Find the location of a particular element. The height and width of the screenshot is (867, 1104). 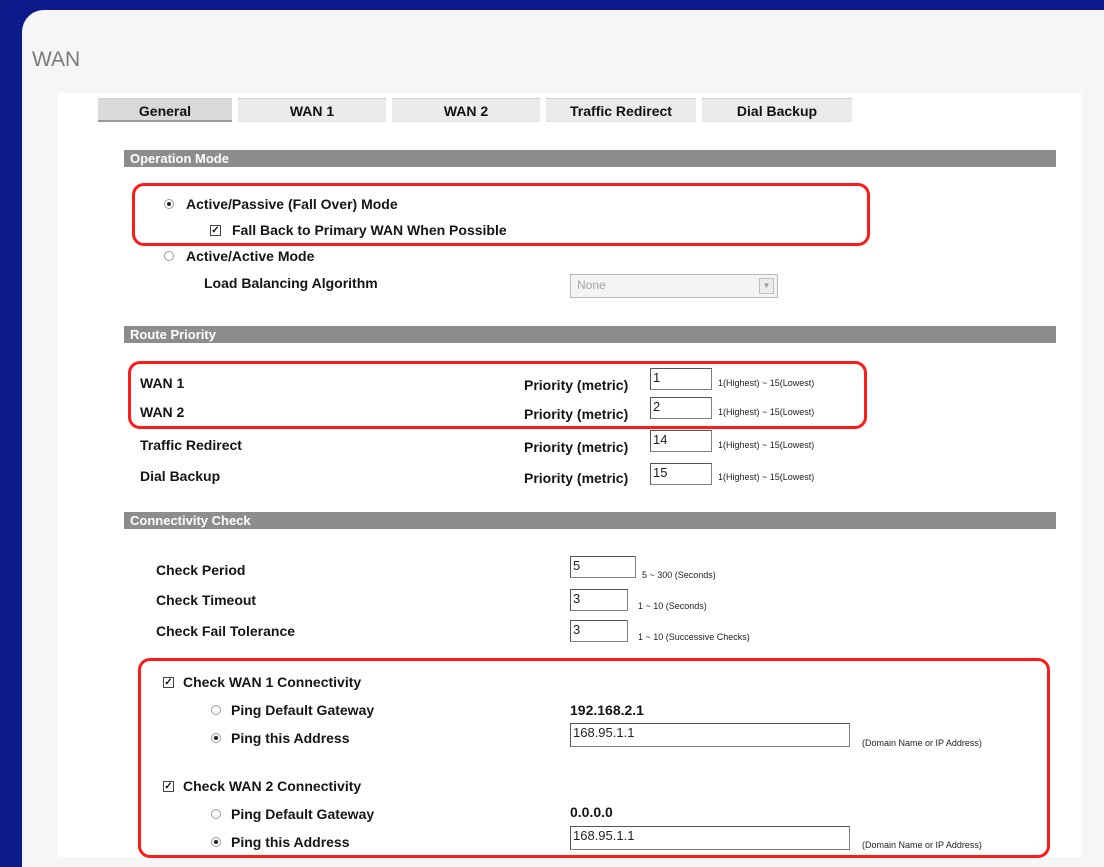

priority-input-dial-backup: 15 is located at coordinates (681, 474).